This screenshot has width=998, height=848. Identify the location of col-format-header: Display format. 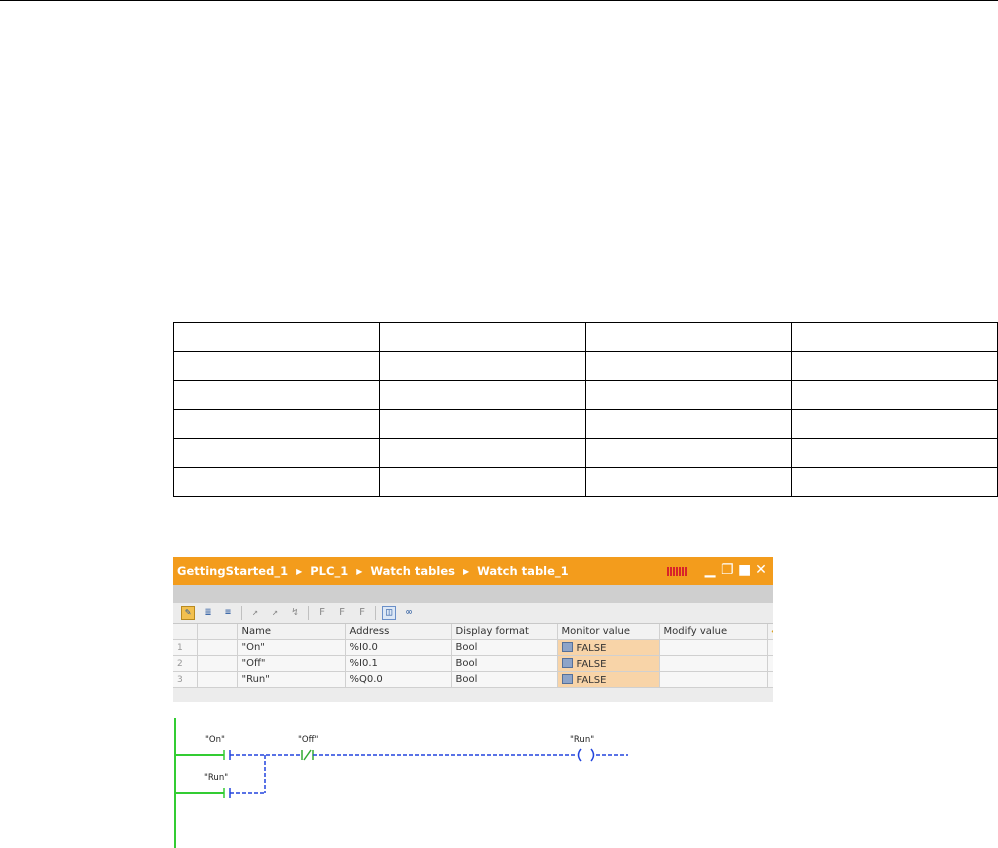
(504, 632).